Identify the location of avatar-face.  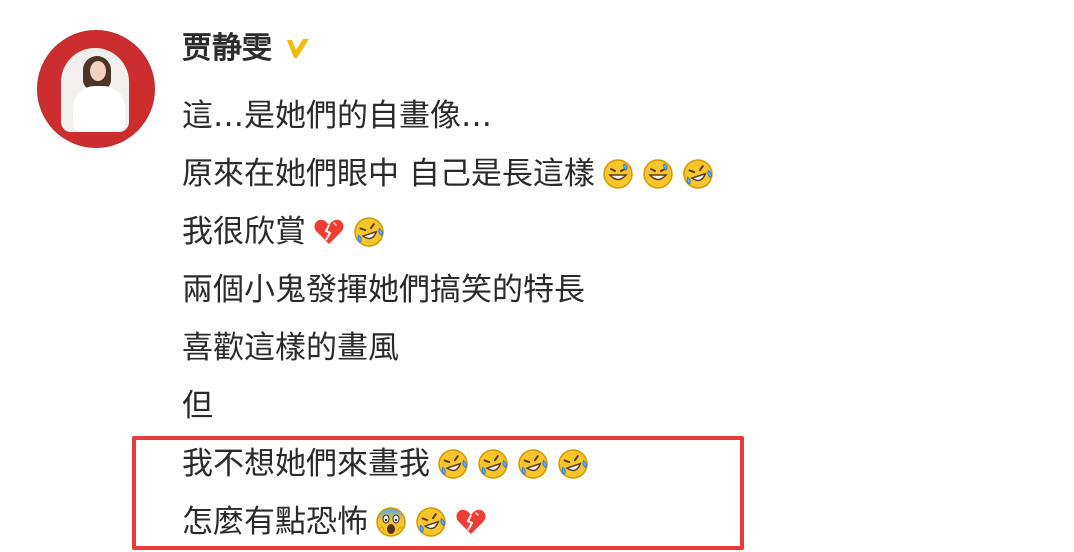
(98, 71).